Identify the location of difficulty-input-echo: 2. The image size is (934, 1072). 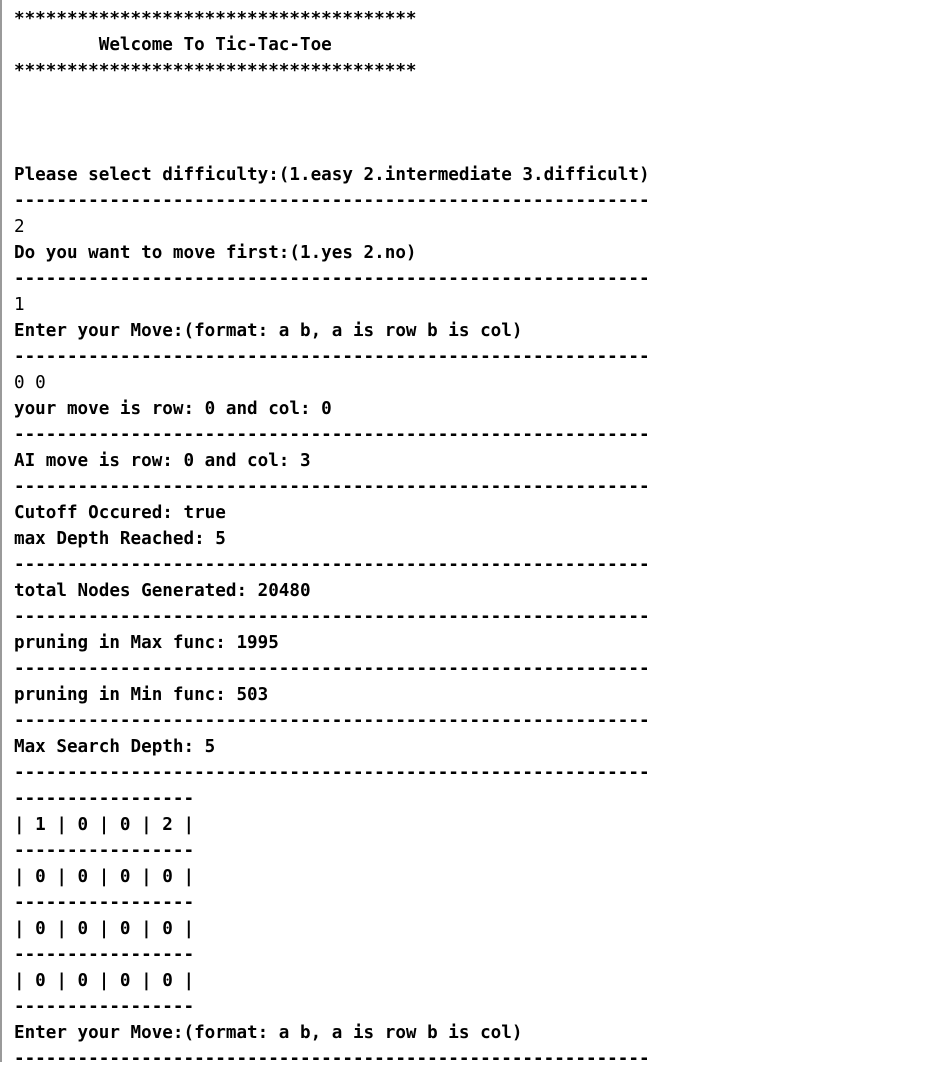
(474, 227).